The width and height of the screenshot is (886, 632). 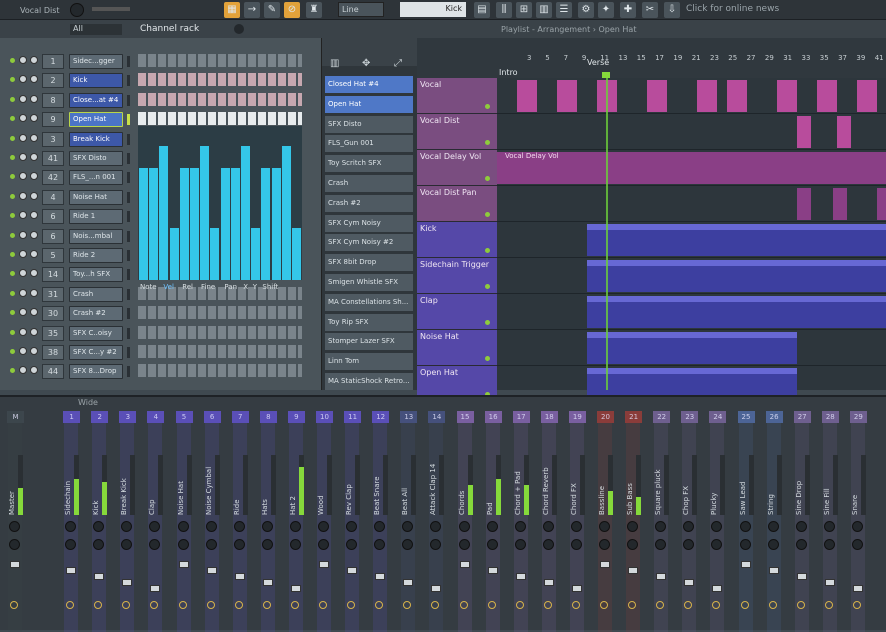 I want to click on mixer-strip: Wood, so click(x=324, y=521).